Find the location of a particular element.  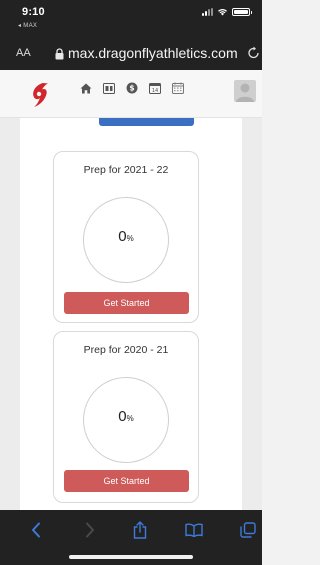

avatar is located at coordinates (245, 91).